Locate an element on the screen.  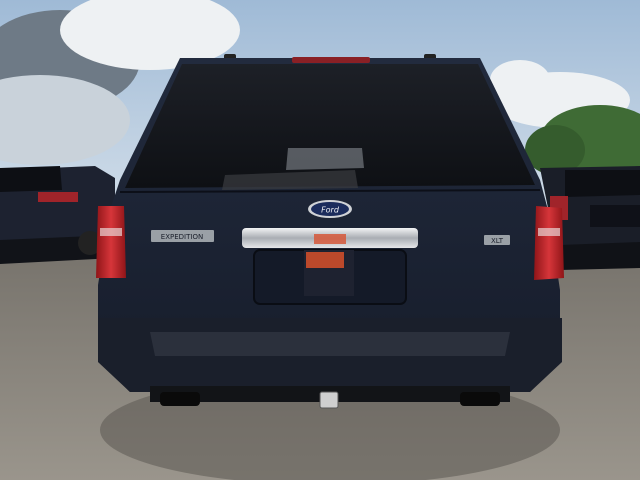
model-badge-text: EXPEDITION is located at coordinates (182, 237).